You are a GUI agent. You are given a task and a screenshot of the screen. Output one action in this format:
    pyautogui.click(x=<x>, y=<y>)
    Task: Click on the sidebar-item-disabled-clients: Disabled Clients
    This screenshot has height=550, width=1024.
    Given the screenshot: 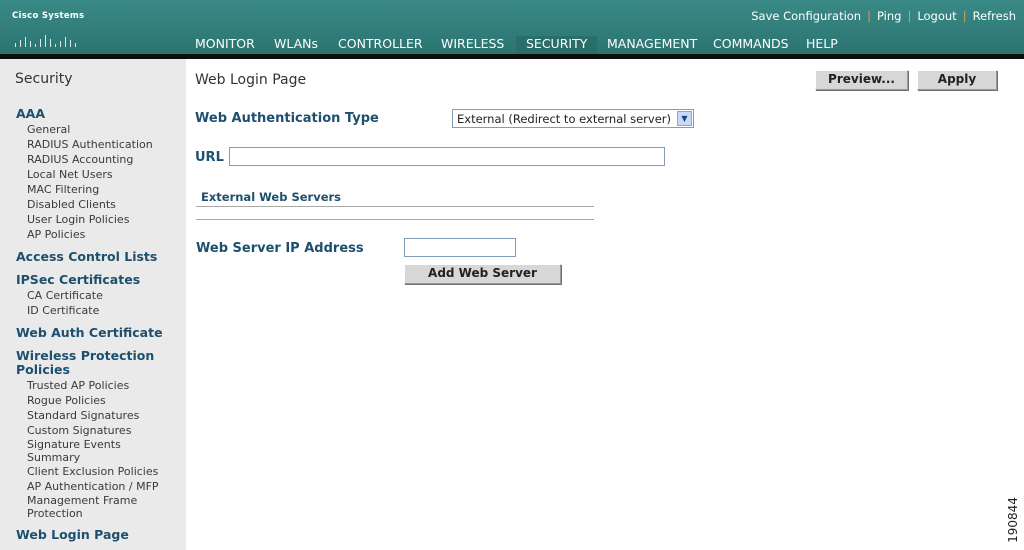 What is the action you would take?
    pyautogui.click(x=71, y=204)
    